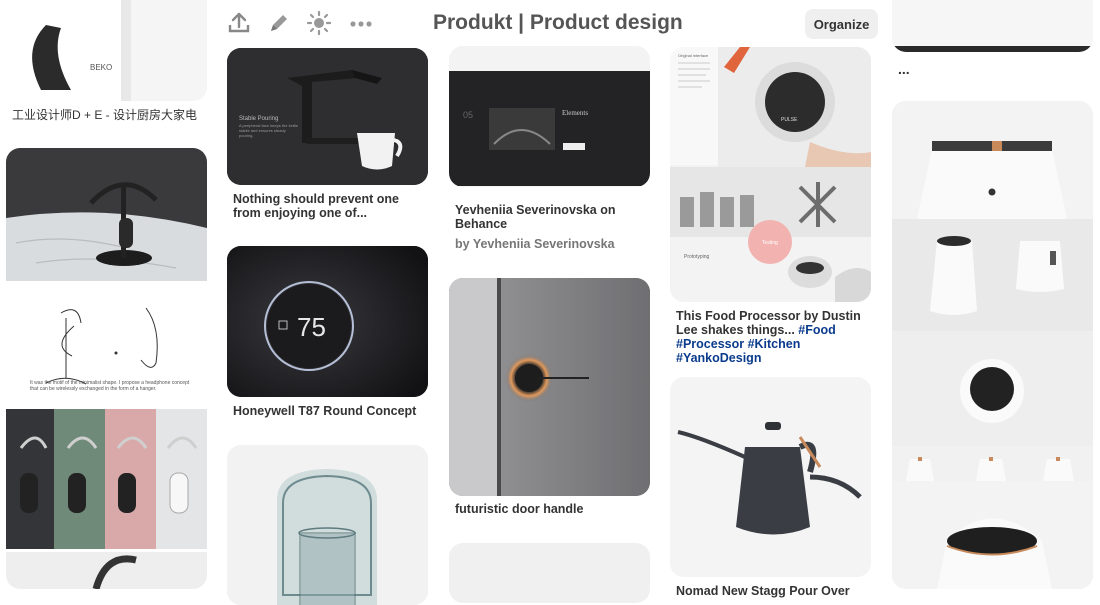 The height and width of the screenshot is (605, 1100). I want to click on svg-text: 75, so click(311, 327).